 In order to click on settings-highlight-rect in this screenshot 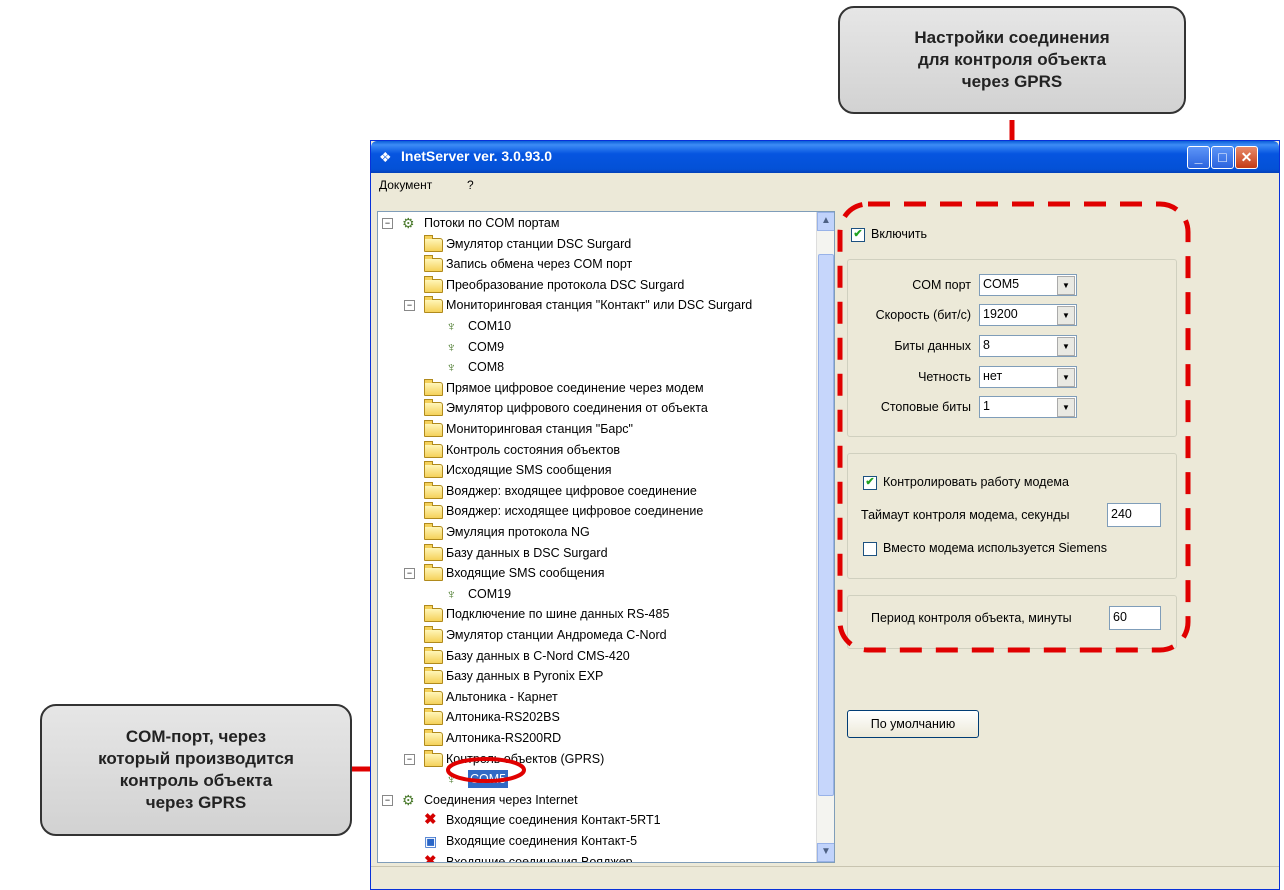, I will do `click(1014, 427)`.